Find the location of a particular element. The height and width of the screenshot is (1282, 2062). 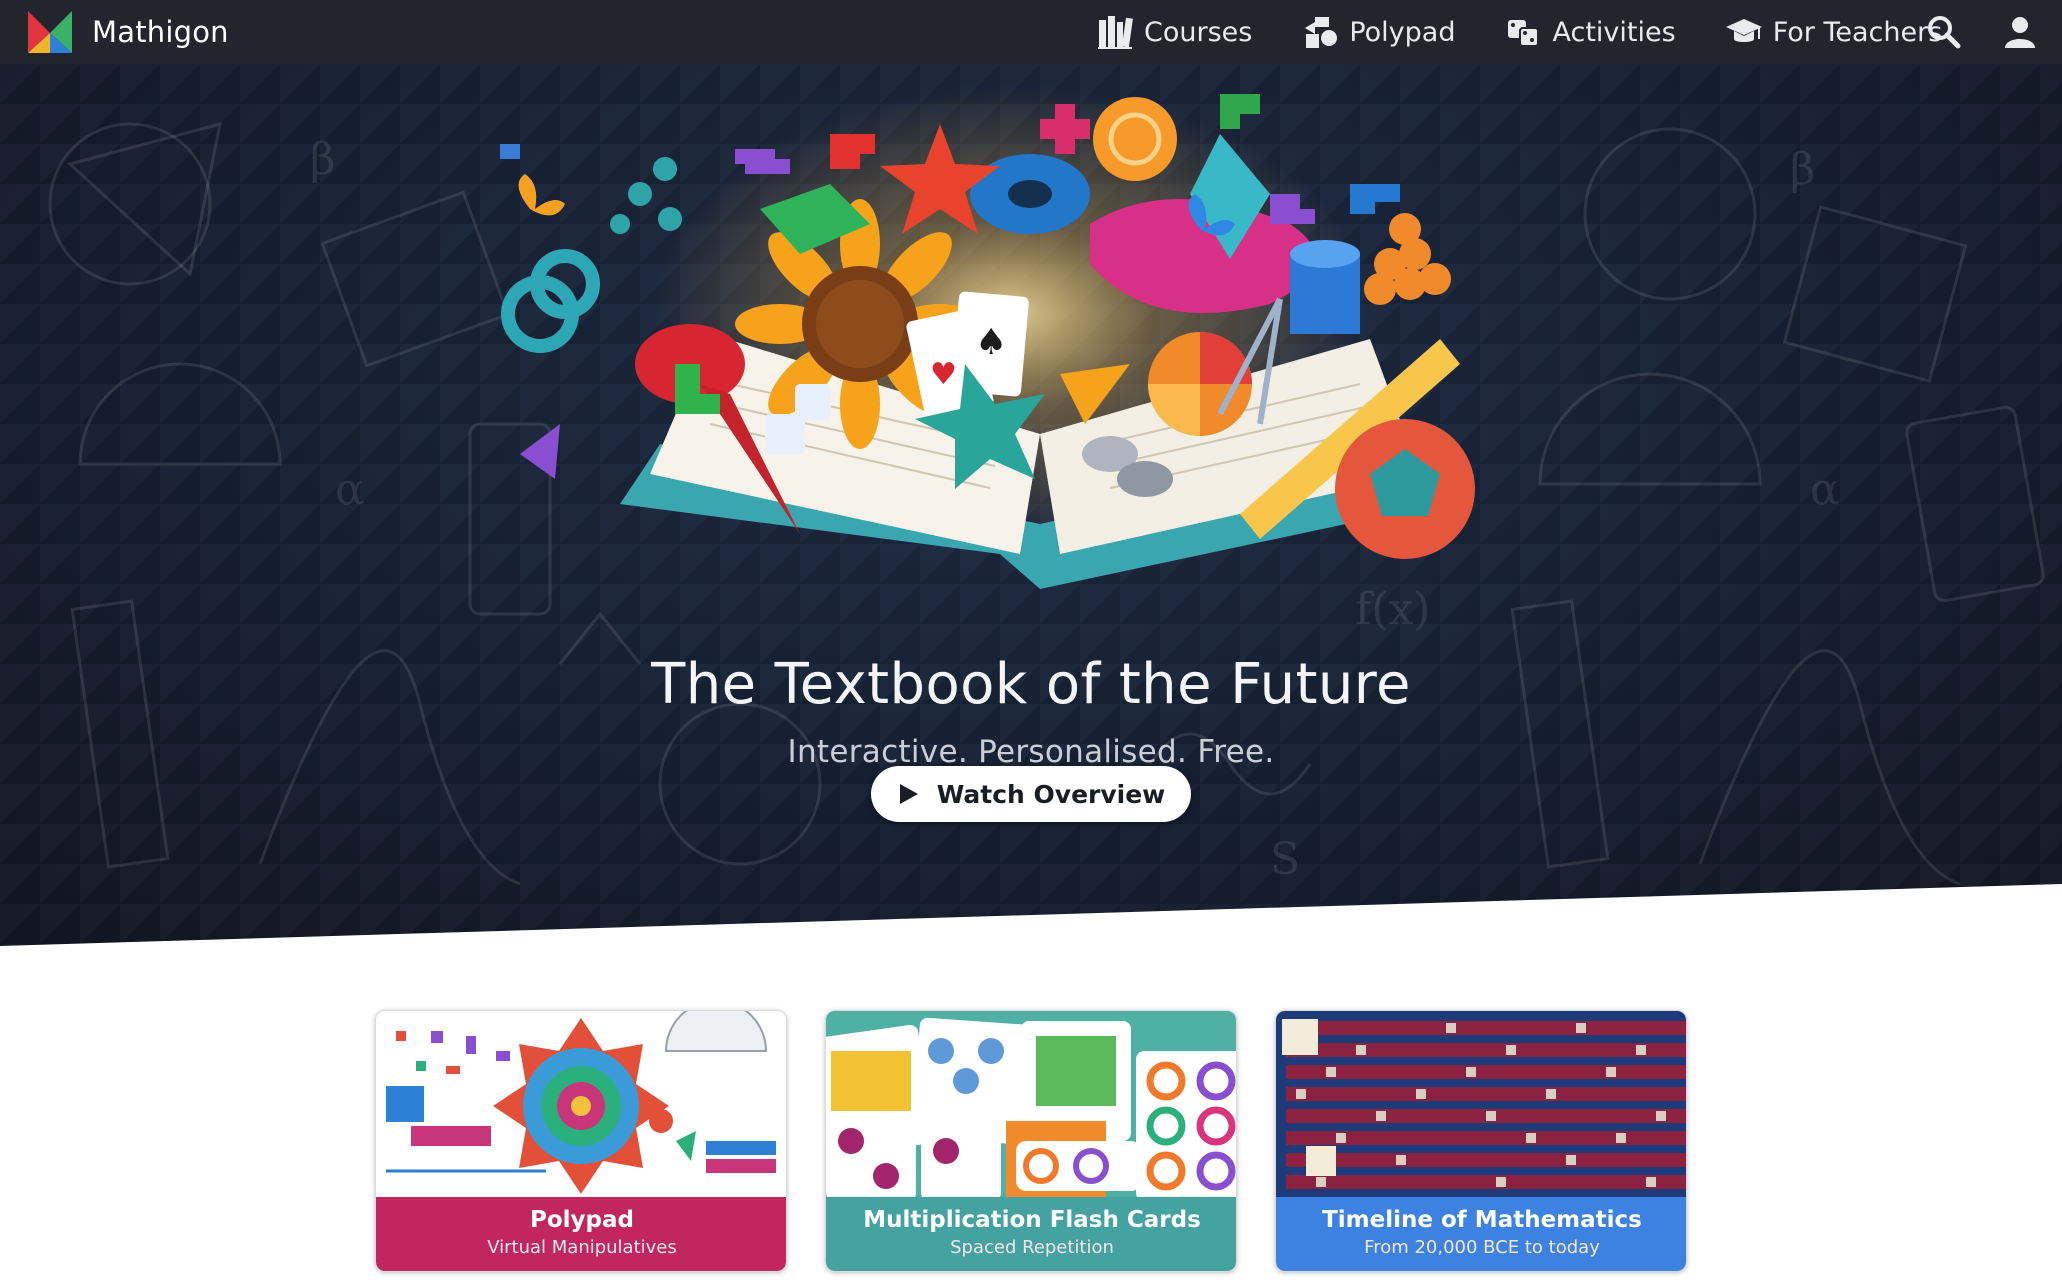

nav-for-teachers: For Teachers is located at coordinates (1834, 32).